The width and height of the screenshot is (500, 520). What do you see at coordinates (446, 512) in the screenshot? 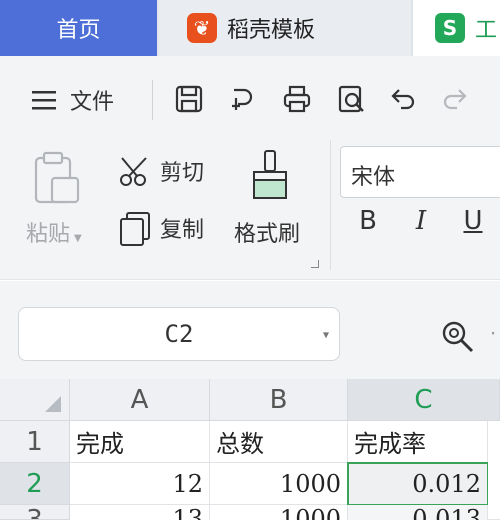
I see `cell-c3-value: 0.013` at bounding box center [446, 512].